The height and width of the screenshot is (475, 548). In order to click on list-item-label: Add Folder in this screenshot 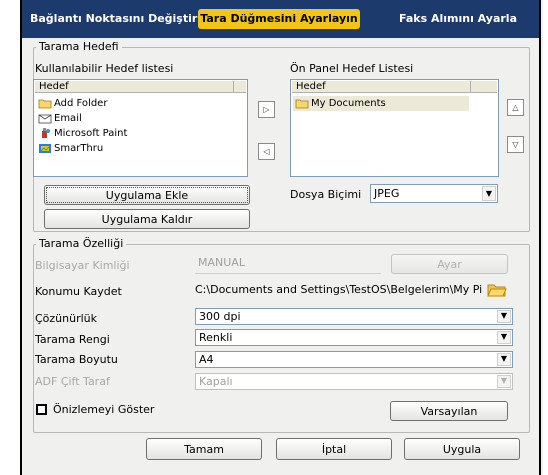, I will do `click(81, 103)`.